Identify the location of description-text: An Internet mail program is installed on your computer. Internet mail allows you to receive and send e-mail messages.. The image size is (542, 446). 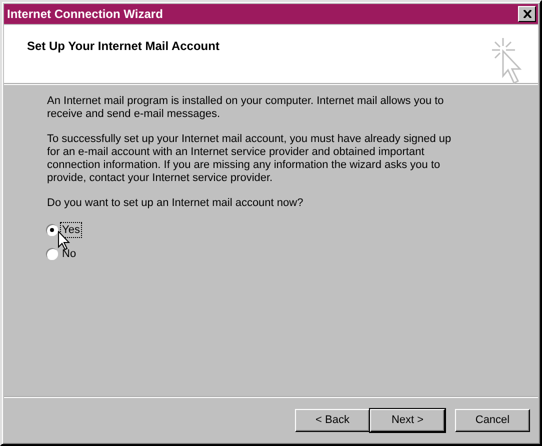
(246, 108).